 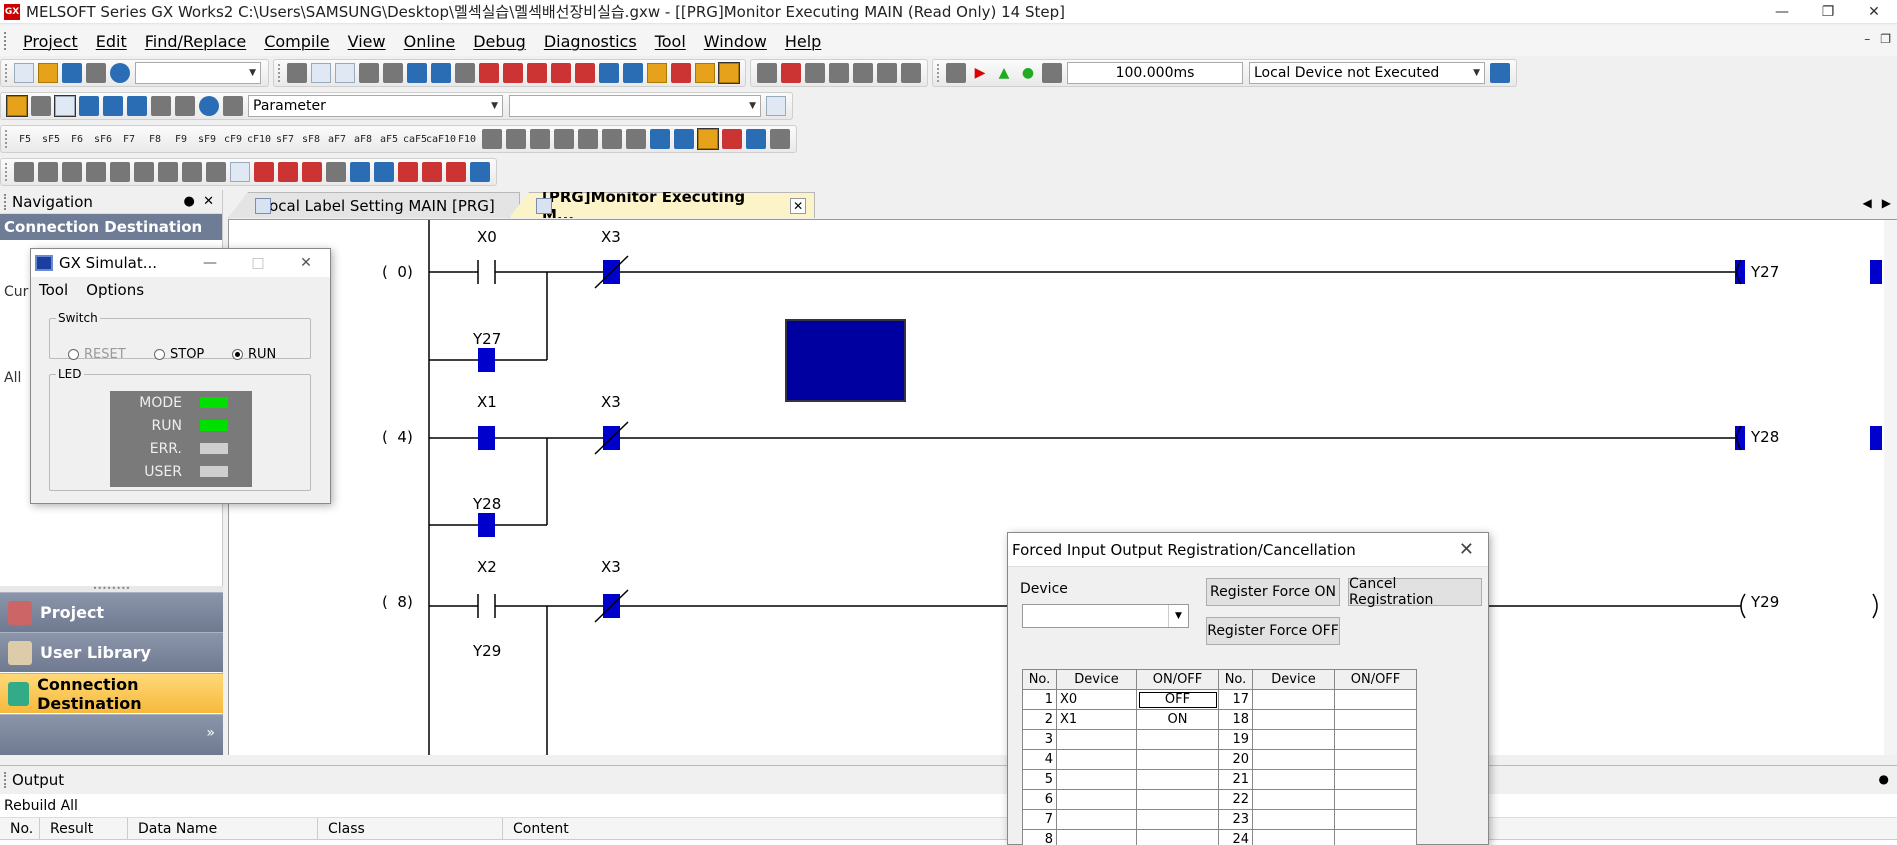 What do you see at coordinates (210, 733) in the screenshot?
I see `more-chevron-icon: »` at bounding box center [210, 733].